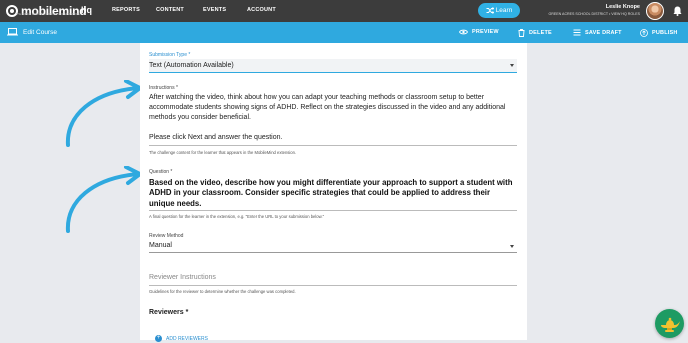 This screenshot has width=688, height=343. I want to click on reviewers-heading: Reviewers *, so click(169, 312).